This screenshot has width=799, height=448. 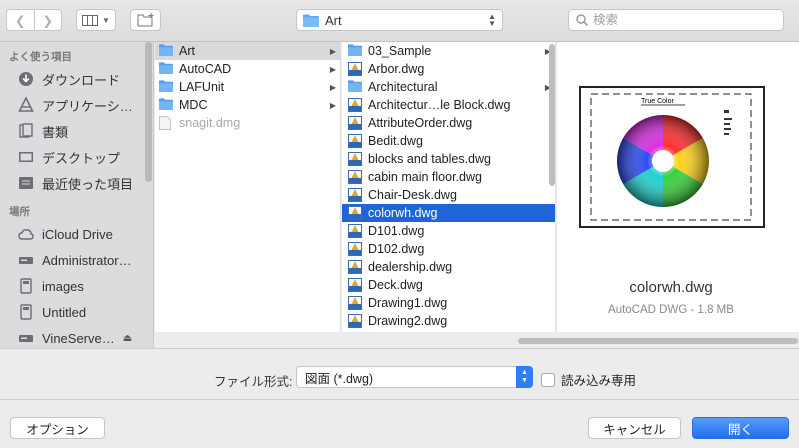 I want to click on folder-row: Art ▶, so click(x=247, y=51).